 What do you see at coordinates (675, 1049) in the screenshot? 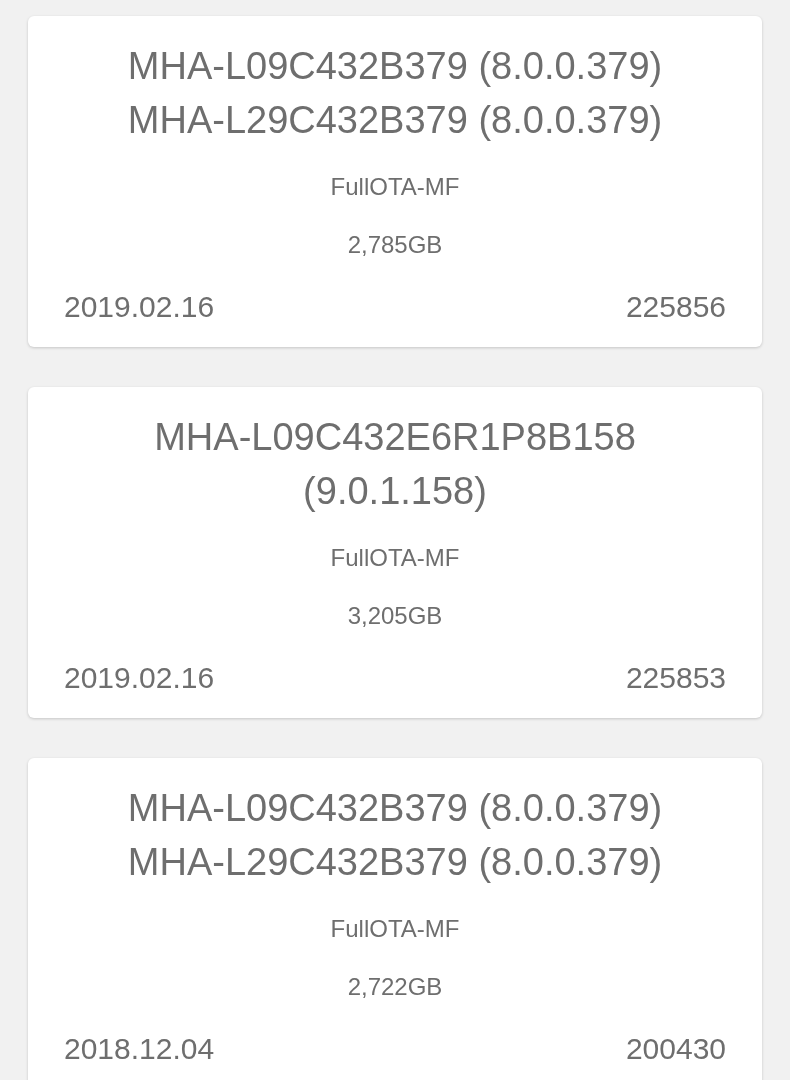
I see `firmware-id: 200430` at bounding box center [675, 1049].